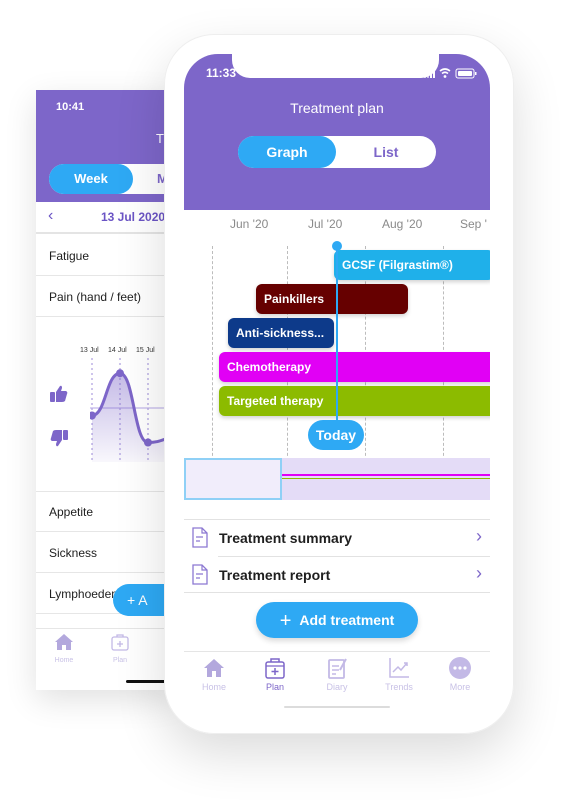  What do you see at coordinates (221, 73) in the screenshot?
I see `status-time: 11:33` at bounding box center [221, 73].